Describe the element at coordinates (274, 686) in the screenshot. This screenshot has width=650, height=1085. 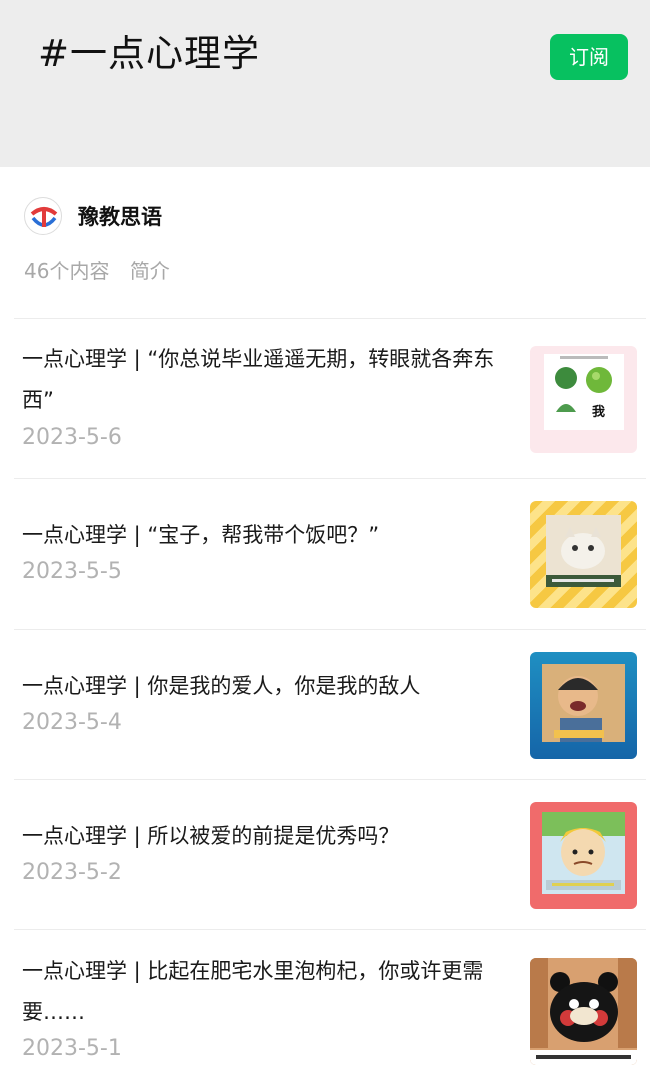
I see `article-title: 一点心理学 | 你是我的爱人，你是我的敌人` at that location.